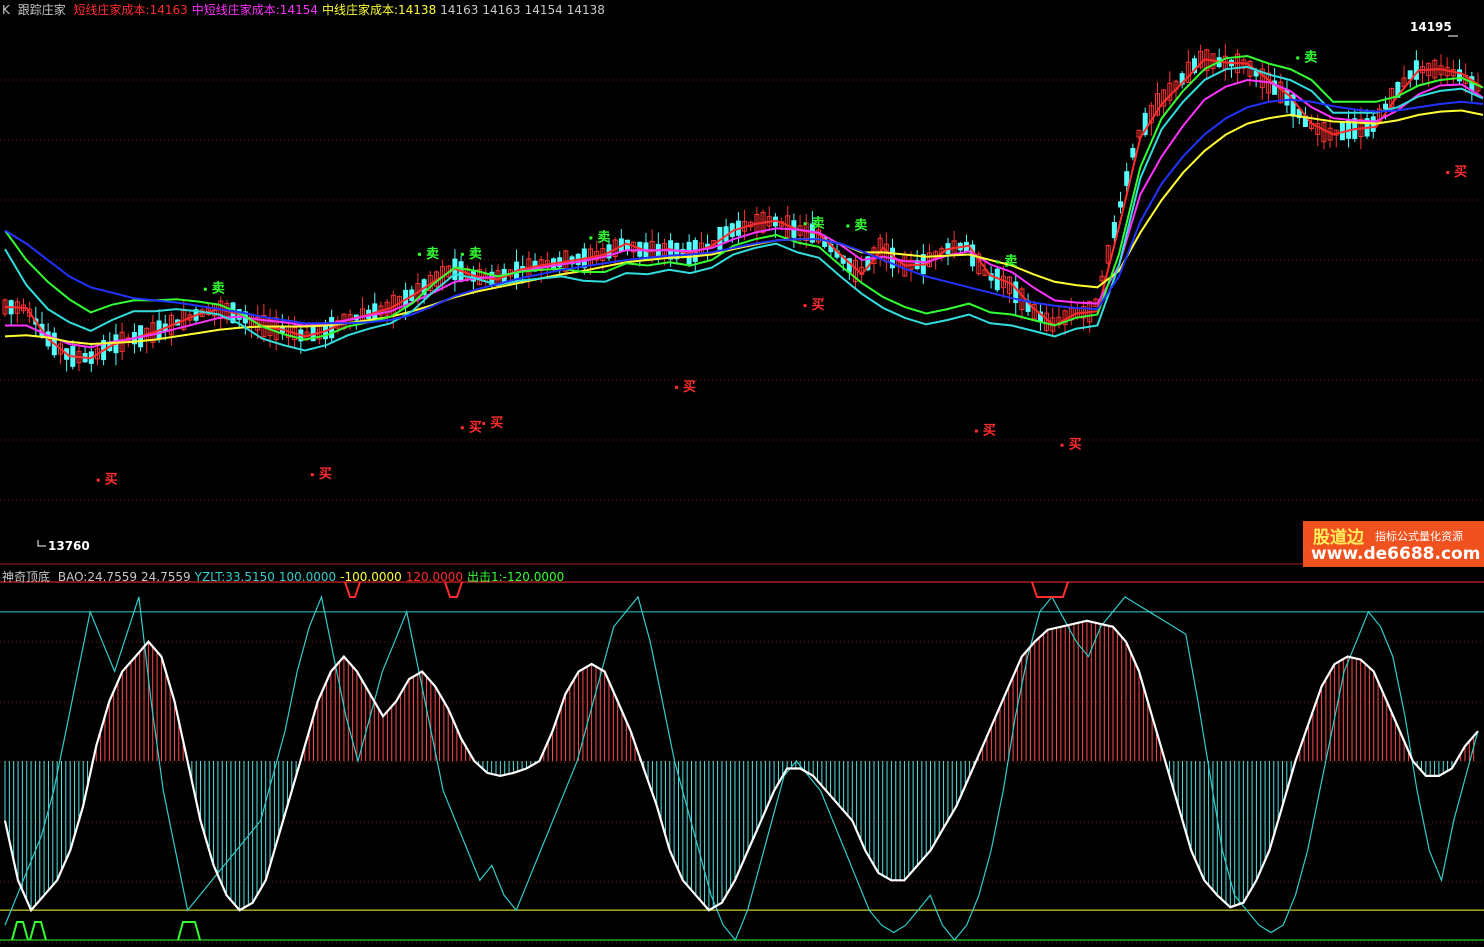 The width and height of the screenshot is (1484, 947). I want to click on low-price-arrow, so click(41, 543).